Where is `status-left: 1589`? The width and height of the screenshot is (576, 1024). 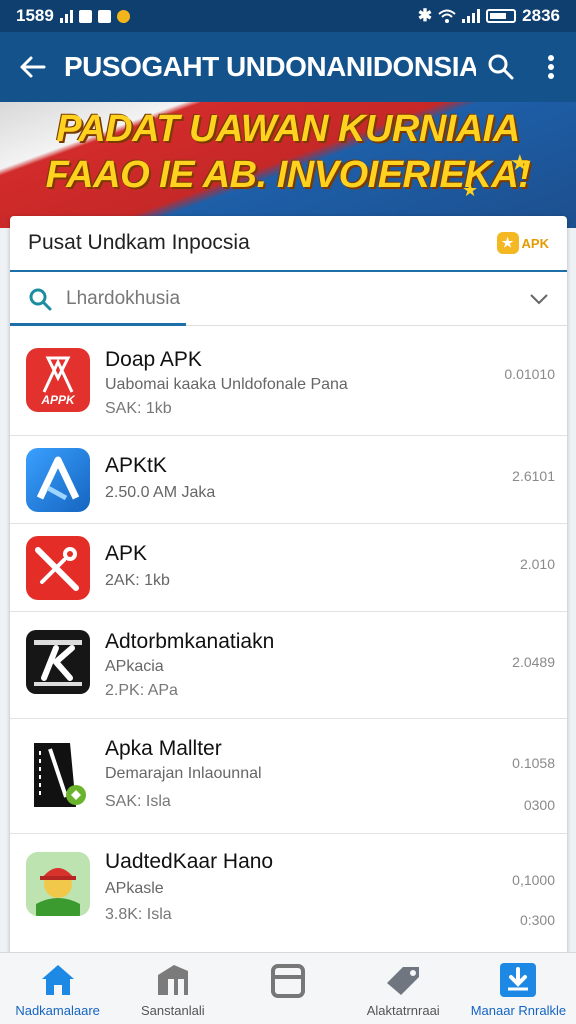 status-left: 1589 is located at coordinates (73, 16).